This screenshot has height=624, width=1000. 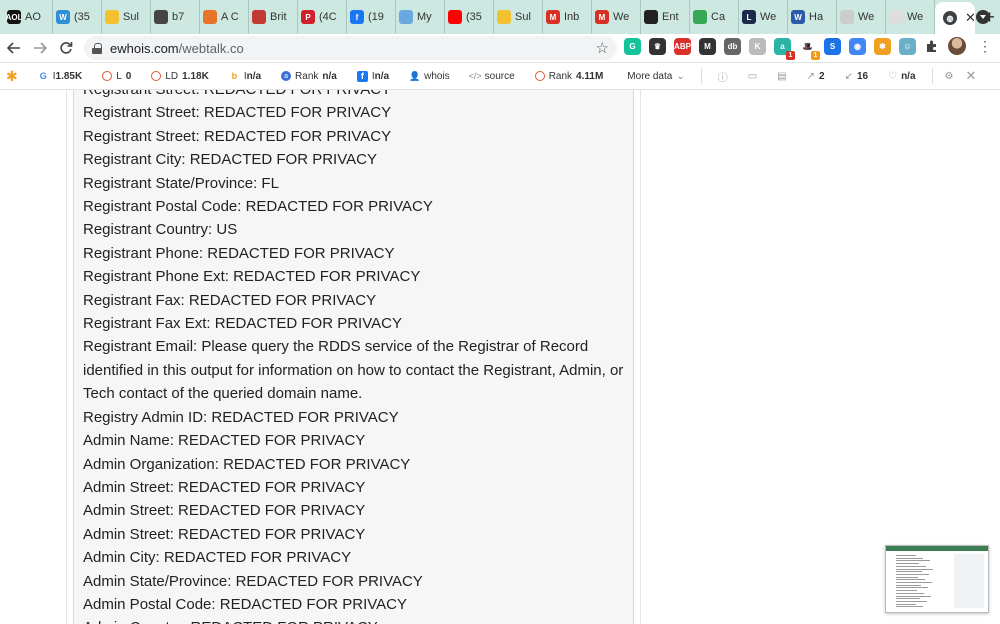 What do you see at coordinates (816, 17) in the screenshot?
I see `tab-title: Ha` at bounding box center [816, 17].